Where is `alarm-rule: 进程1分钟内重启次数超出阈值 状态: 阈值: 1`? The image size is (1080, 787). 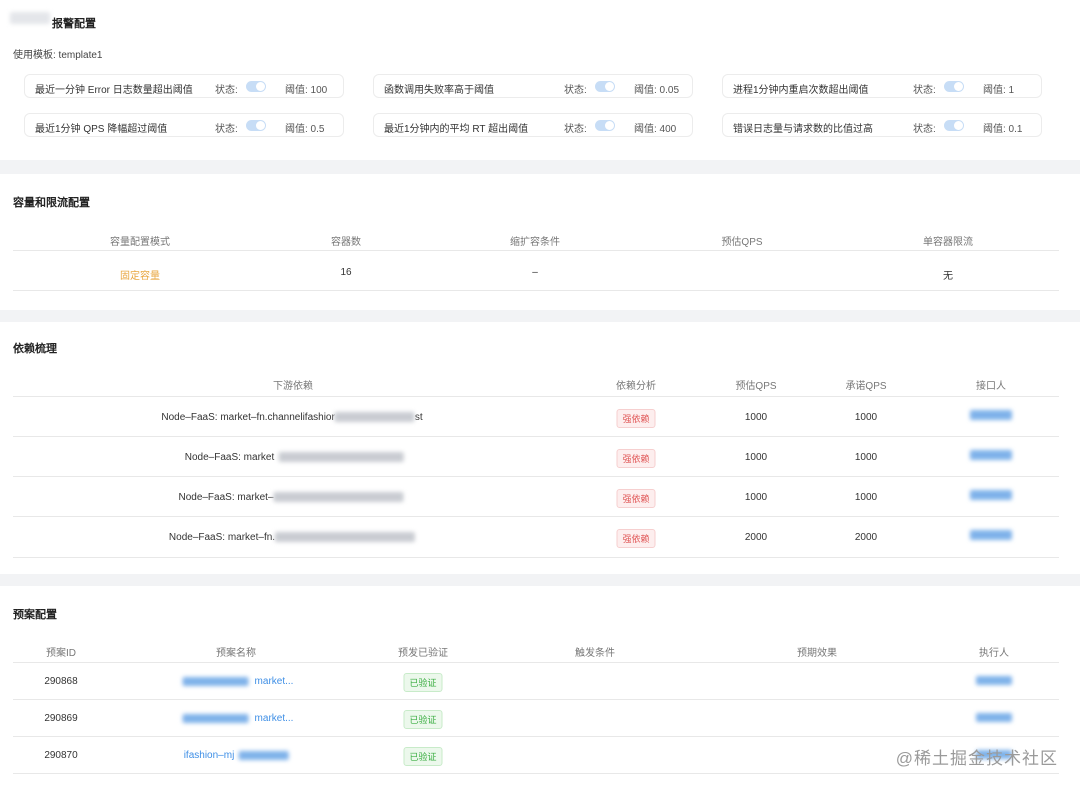
alarm-rule: 进程1分钟内重启次数超出阈值 状态: 阈值: 1 is located at coordinates (882, 86).